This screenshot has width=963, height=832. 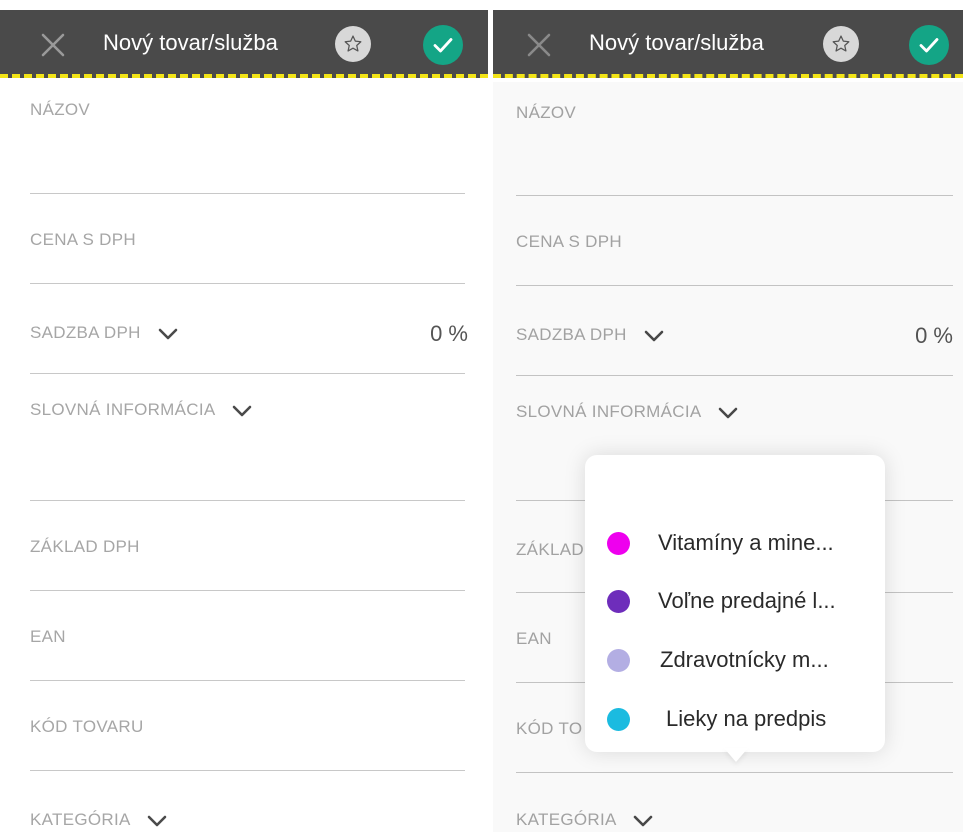 What do you see at coordinates (247, 283) in the screenshot?
I see `price-input` at bounding box center [247, 283].